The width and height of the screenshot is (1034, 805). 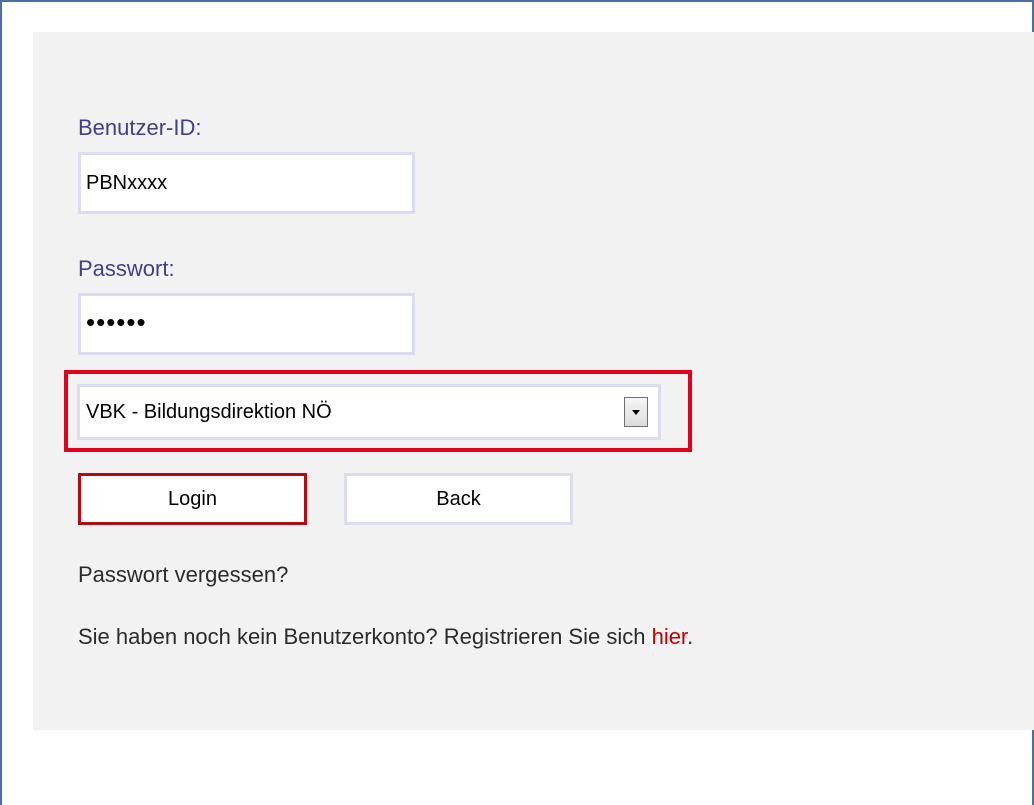 I want to click on userid-label: Benutzer-ID:, so click(x=140, y=127).